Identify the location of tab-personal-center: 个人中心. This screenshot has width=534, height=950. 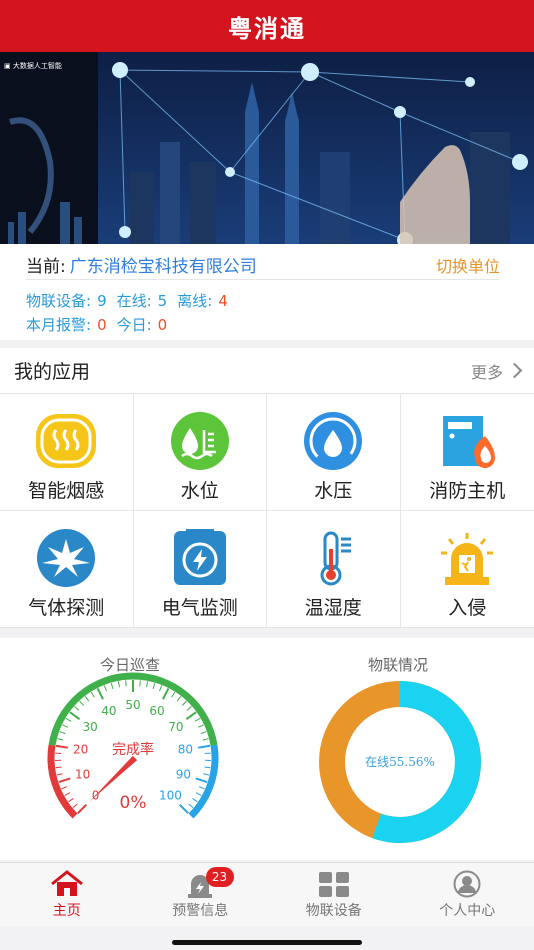
(467, 894).